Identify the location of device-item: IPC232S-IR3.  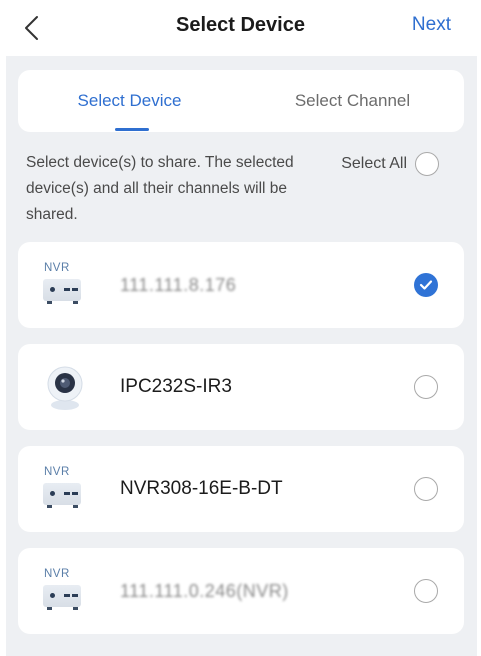
(241, 387).